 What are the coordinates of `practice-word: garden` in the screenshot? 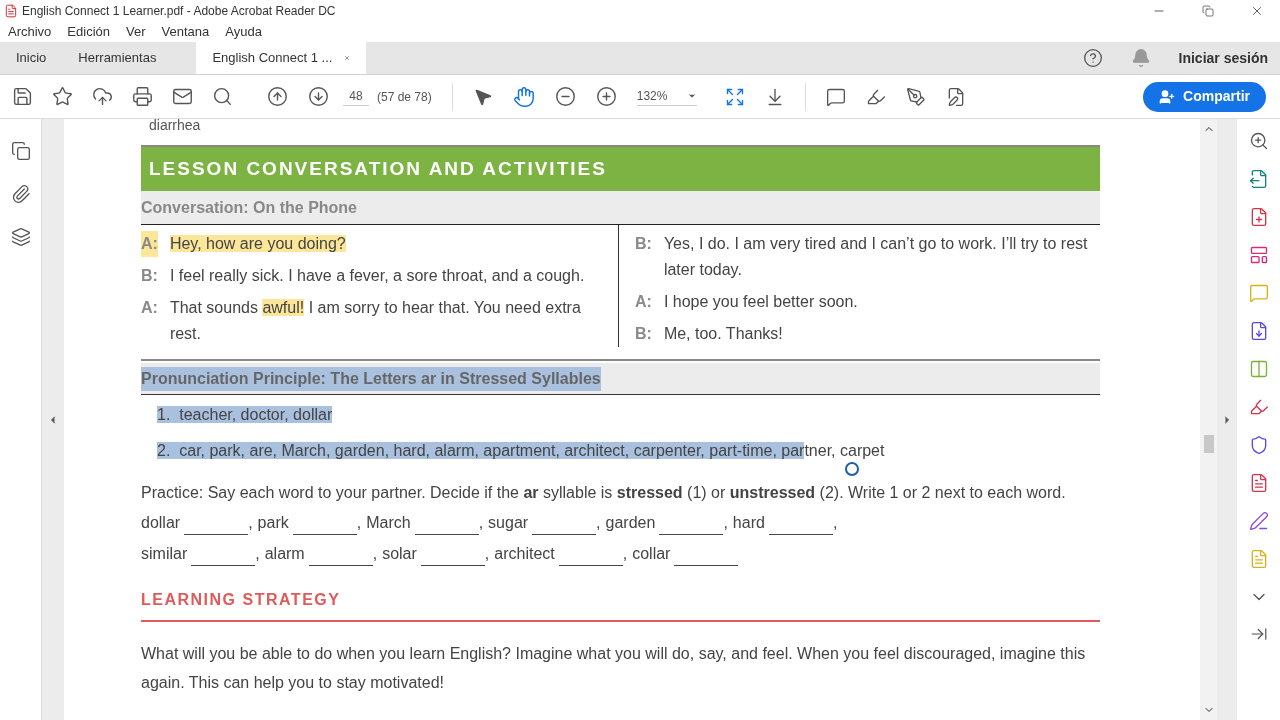 It's located at (630, 523).